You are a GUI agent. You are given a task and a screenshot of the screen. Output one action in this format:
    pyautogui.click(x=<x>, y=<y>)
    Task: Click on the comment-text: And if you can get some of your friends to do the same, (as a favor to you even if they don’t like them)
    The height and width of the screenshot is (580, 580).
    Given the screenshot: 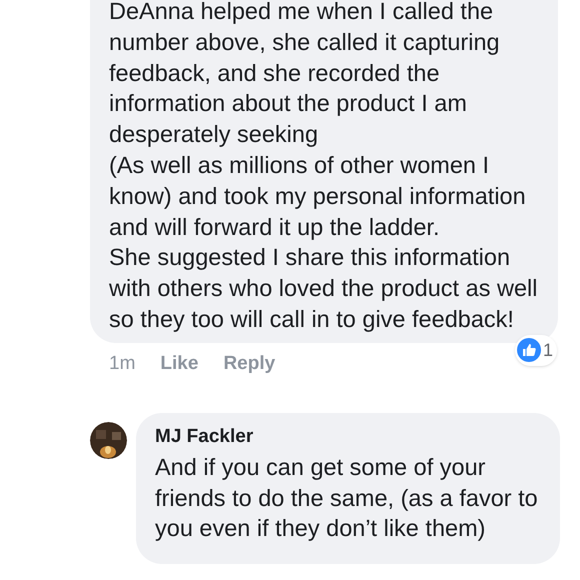 What is the action you would take?
    pyautogui.click(x=347, y=498)
    